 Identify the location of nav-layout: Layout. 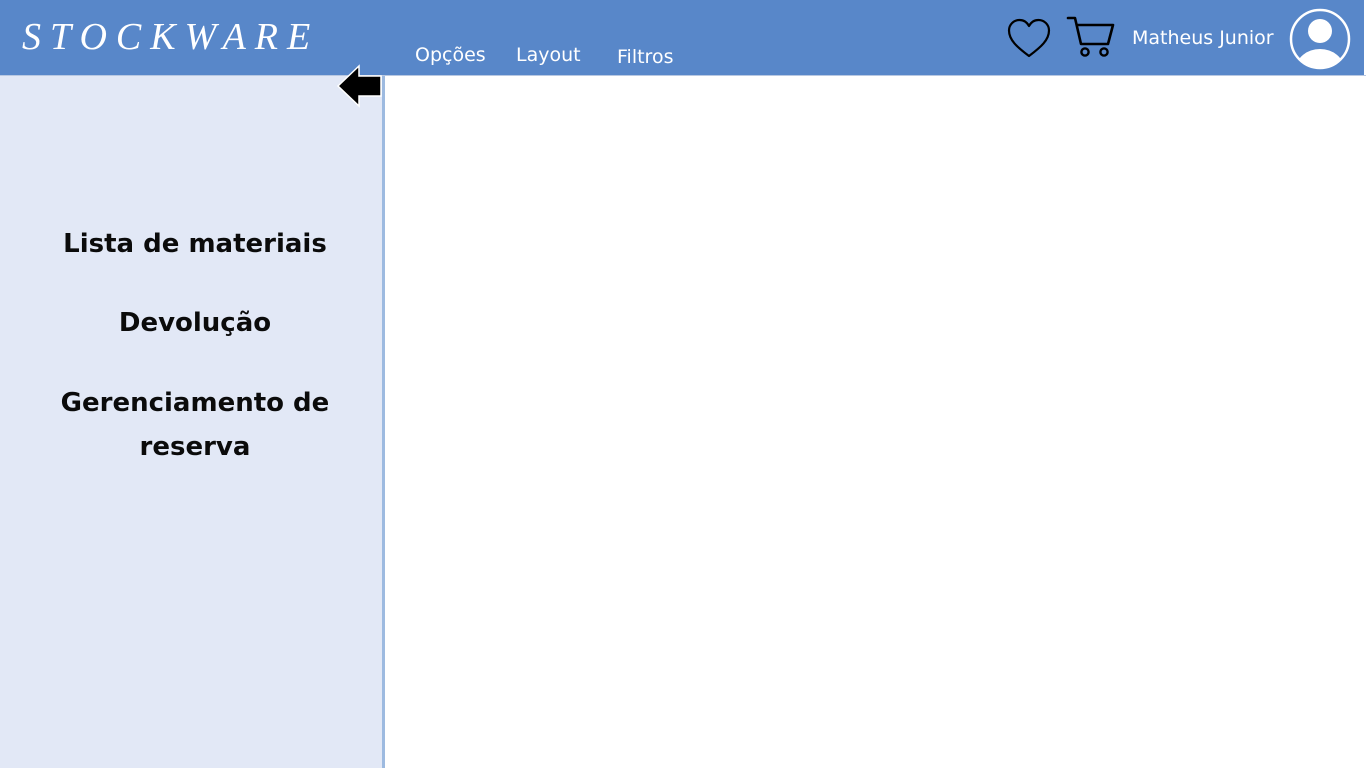
(548, 55).